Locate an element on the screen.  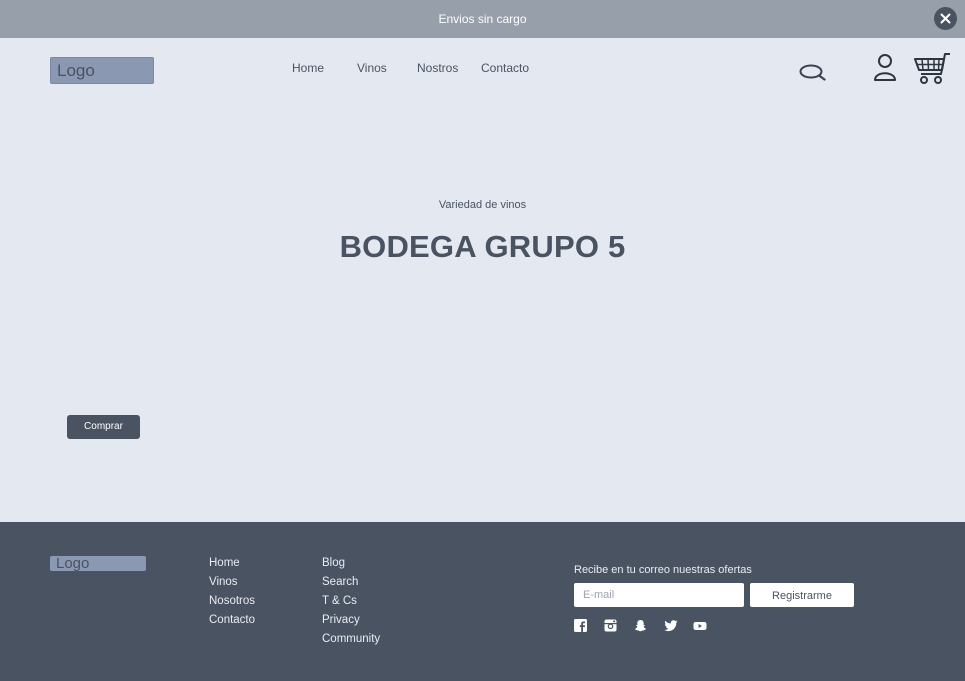
instagram-icon is located at coordinates (610, 625).